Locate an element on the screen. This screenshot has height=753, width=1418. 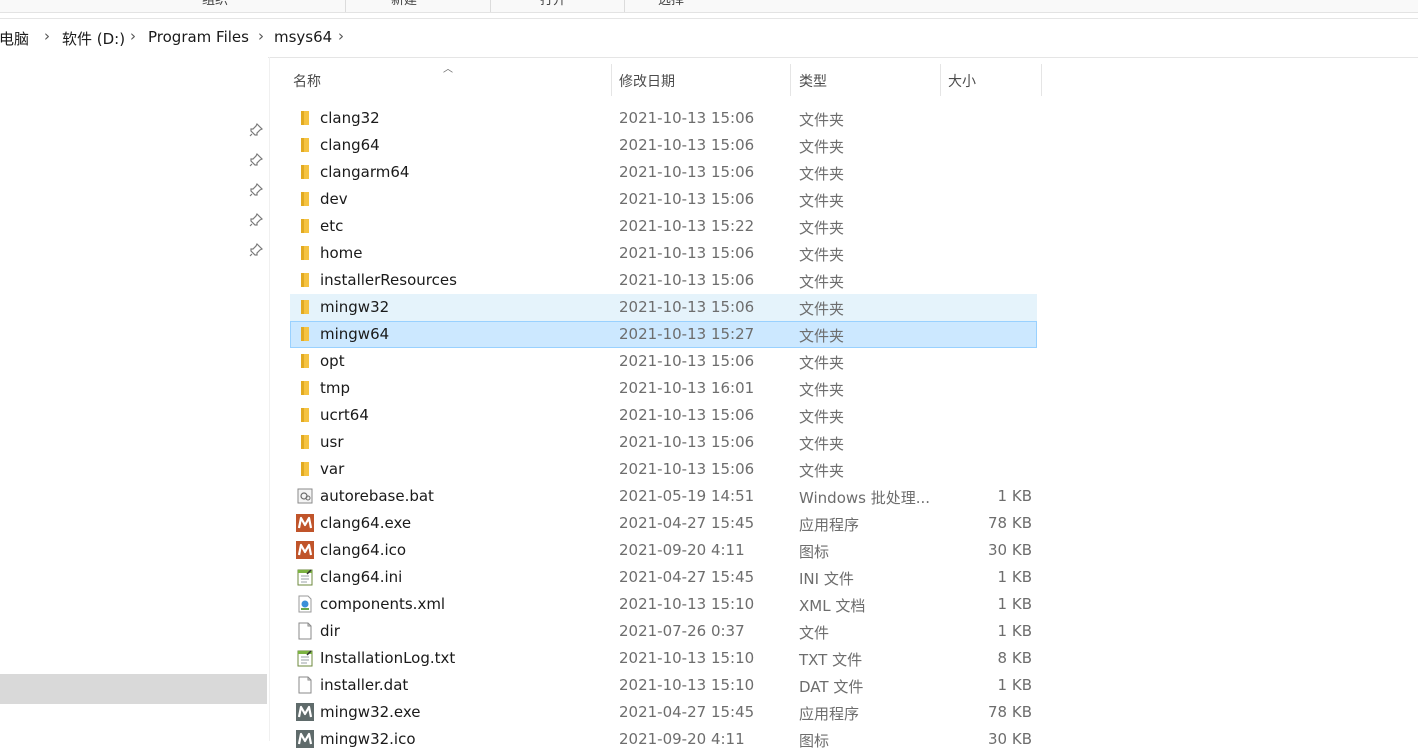
file-name: clang32 is located at coordinates (350, 118).